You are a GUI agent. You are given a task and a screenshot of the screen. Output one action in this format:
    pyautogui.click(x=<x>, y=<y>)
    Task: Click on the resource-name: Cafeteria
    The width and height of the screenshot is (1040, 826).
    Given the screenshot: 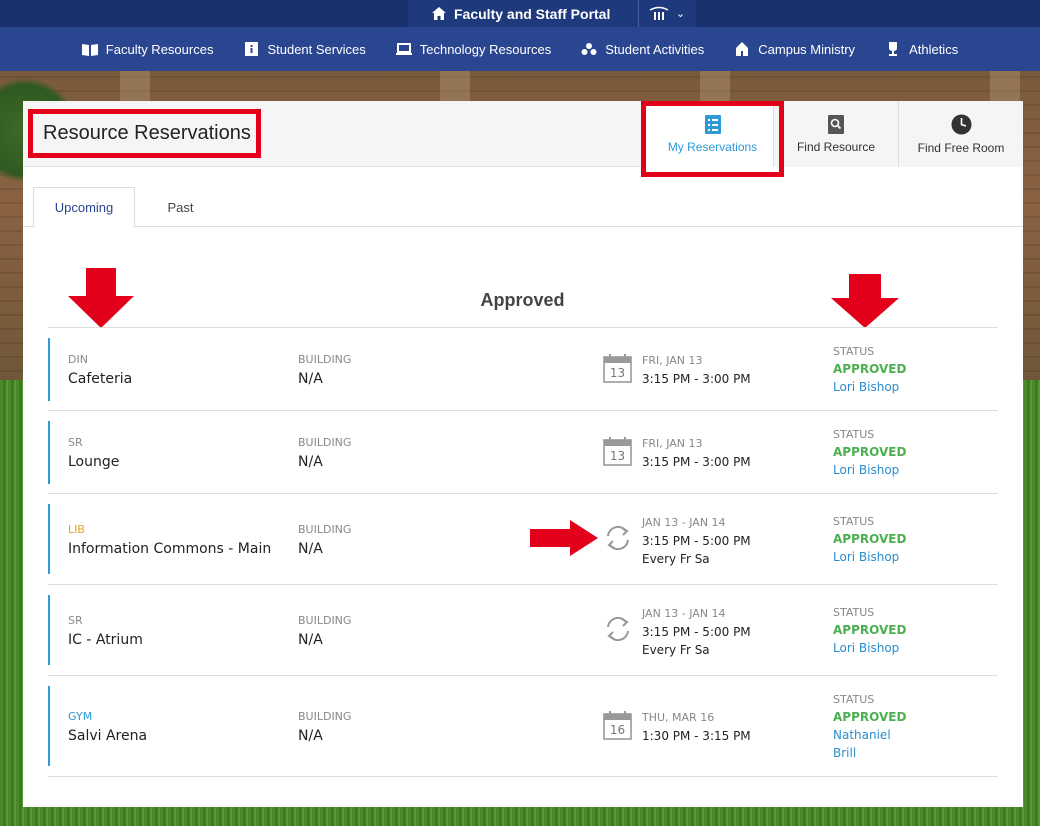 What is the action you would take?
    pyautogui.click(x=100, y=379)
    